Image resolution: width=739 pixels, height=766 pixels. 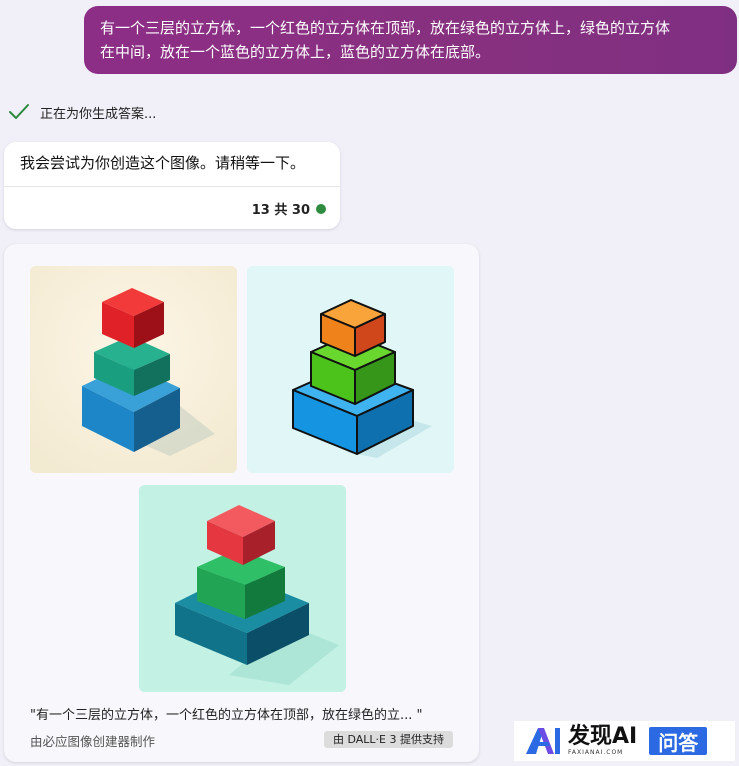 What do you see at coordinates (19, 111) in the screenshot?
I see `checkmark-icon` at bounding box center [19, 111].